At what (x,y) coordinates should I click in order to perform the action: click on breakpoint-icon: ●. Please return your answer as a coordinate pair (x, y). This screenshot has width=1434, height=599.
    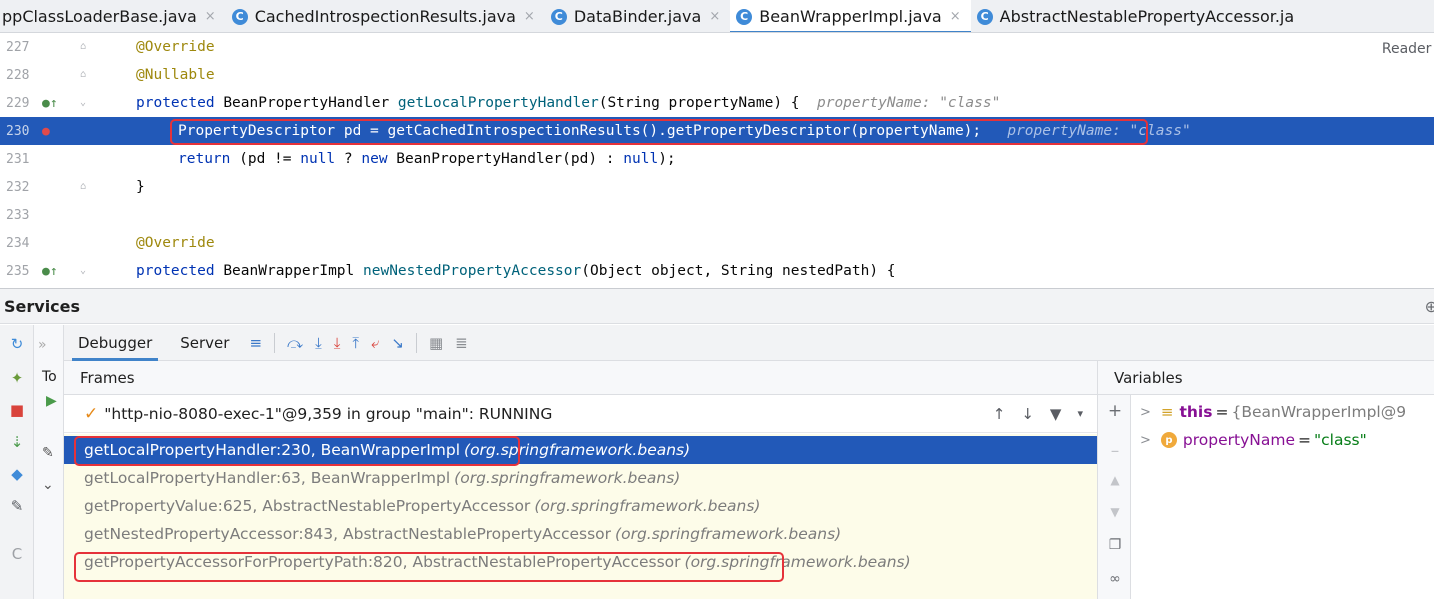
    Looking at the image, I should click on (49, 131).